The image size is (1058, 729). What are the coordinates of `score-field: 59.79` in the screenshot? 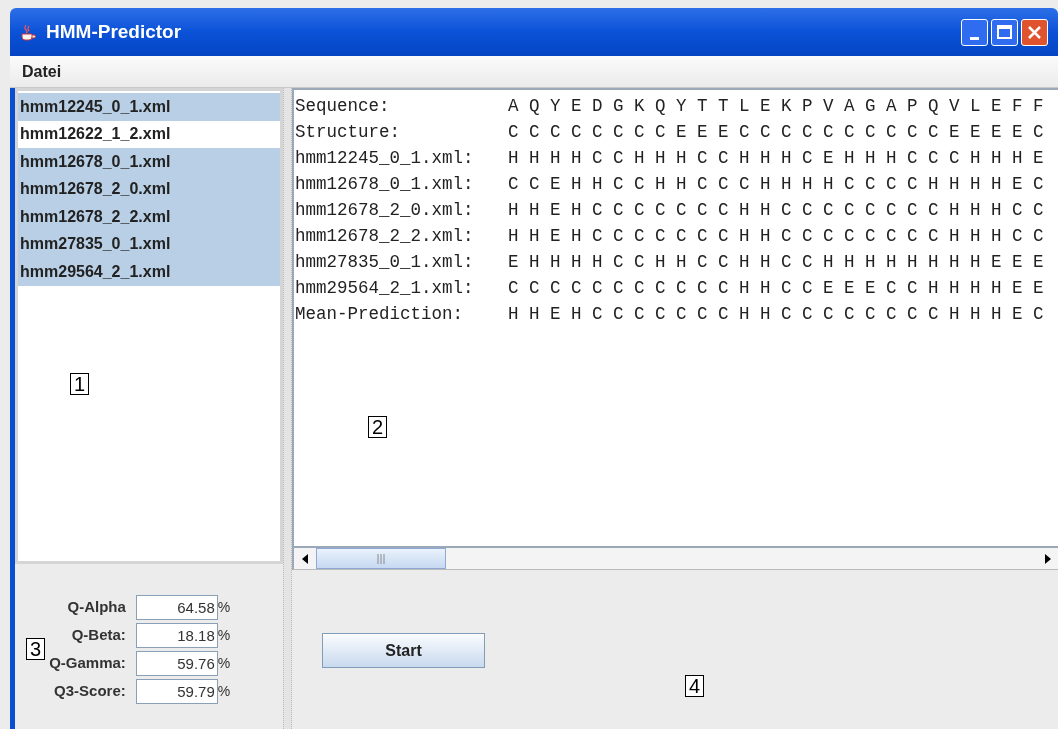 It's located at (176, 691).